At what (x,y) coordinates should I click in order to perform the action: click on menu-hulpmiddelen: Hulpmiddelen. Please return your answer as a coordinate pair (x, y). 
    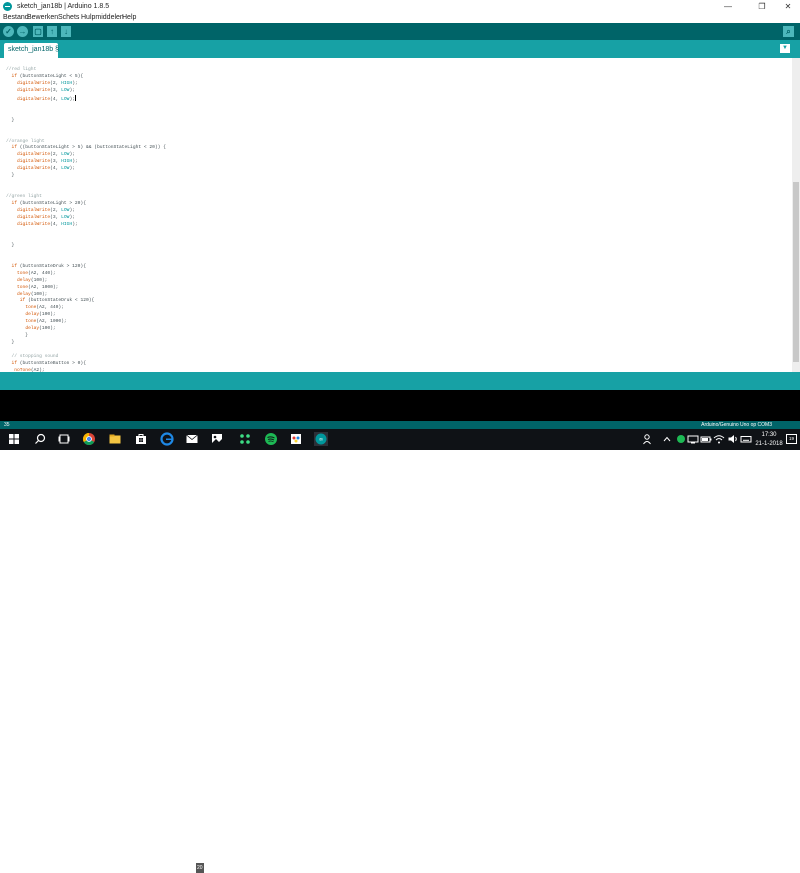
    Looking at the image, I should click on (102, 18).